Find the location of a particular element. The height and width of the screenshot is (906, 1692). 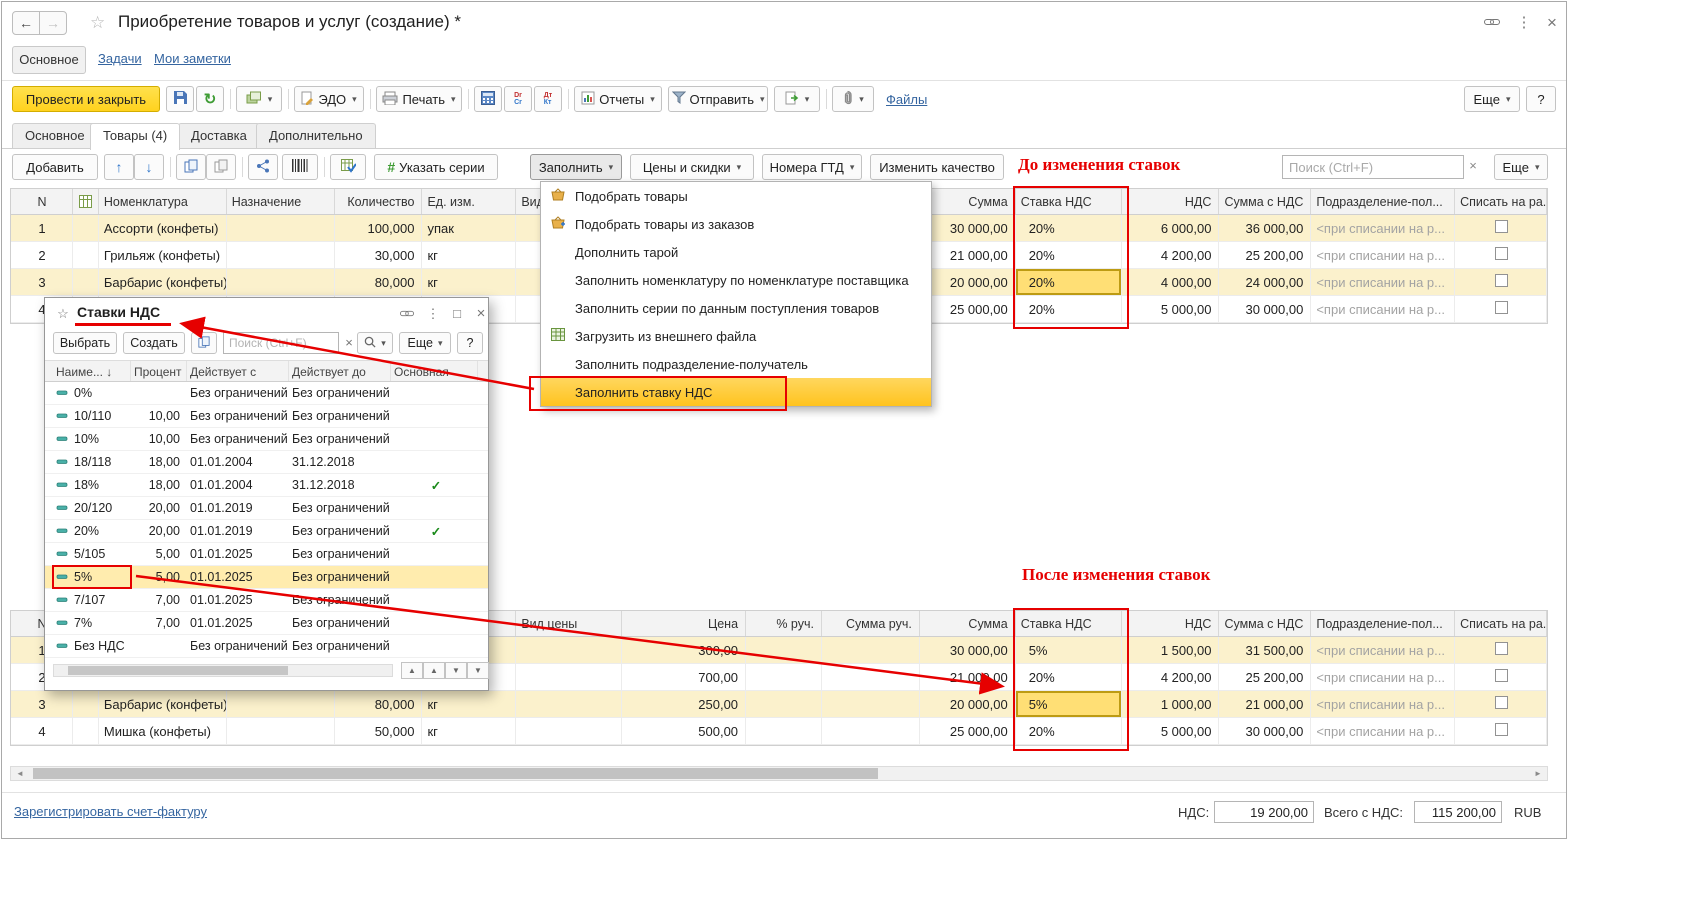

column-header-price: Цена is located at coordinates (684, 623).